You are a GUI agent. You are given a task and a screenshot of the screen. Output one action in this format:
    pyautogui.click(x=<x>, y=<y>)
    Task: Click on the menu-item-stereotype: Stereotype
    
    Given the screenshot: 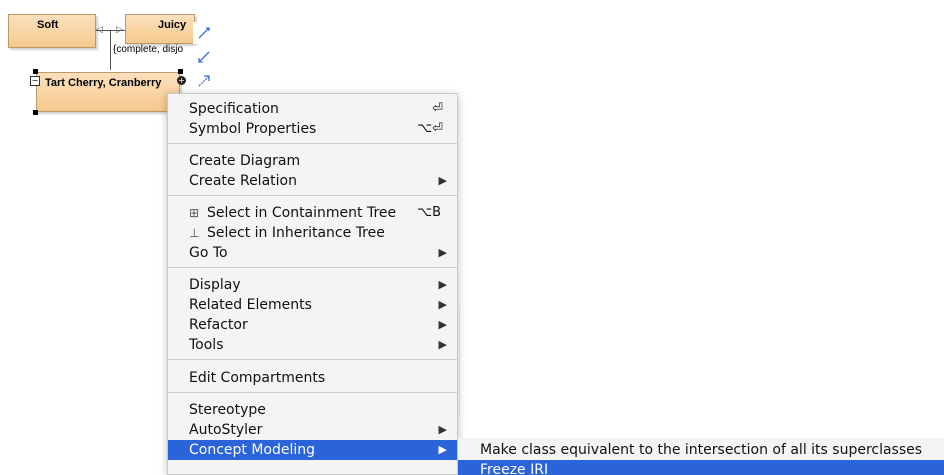 What is the action you would take?
    pyautogui.click(x=312, y=410)
    